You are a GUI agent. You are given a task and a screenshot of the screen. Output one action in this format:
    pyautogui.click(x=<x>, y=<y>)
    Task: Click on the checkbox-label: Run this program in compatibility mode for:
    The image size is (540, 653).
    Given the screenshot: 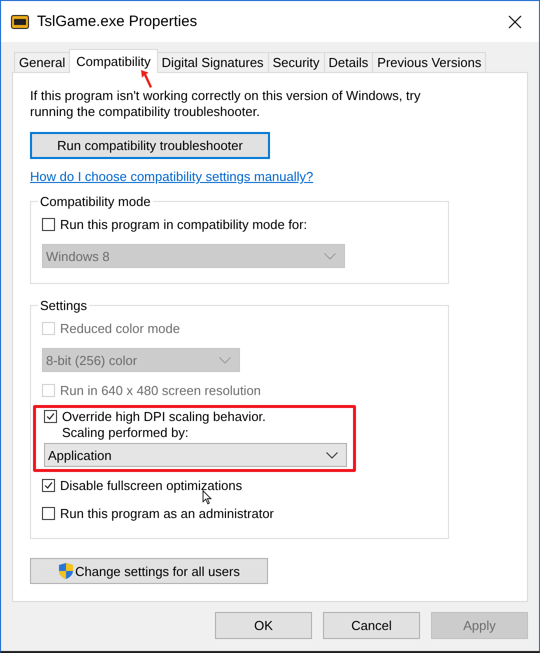 What is the action you would take?
    pyautogui.click(x=184, y=225)
    